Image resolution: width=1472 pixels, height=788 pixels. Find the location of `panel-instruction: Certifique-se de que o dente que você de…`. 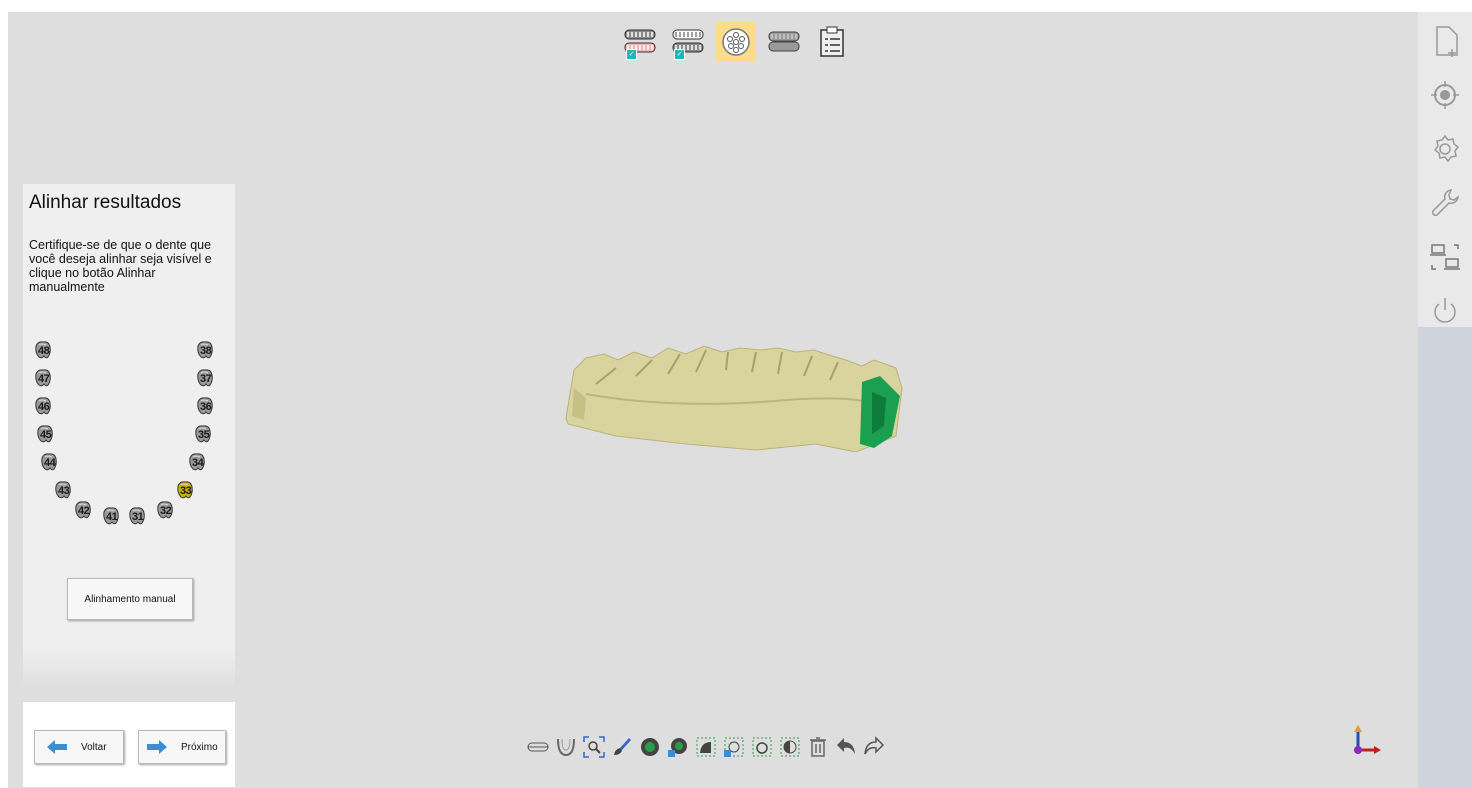

panel-instruction: Certifique-se de que o dente que você de… is located at coordinates (120, 266).